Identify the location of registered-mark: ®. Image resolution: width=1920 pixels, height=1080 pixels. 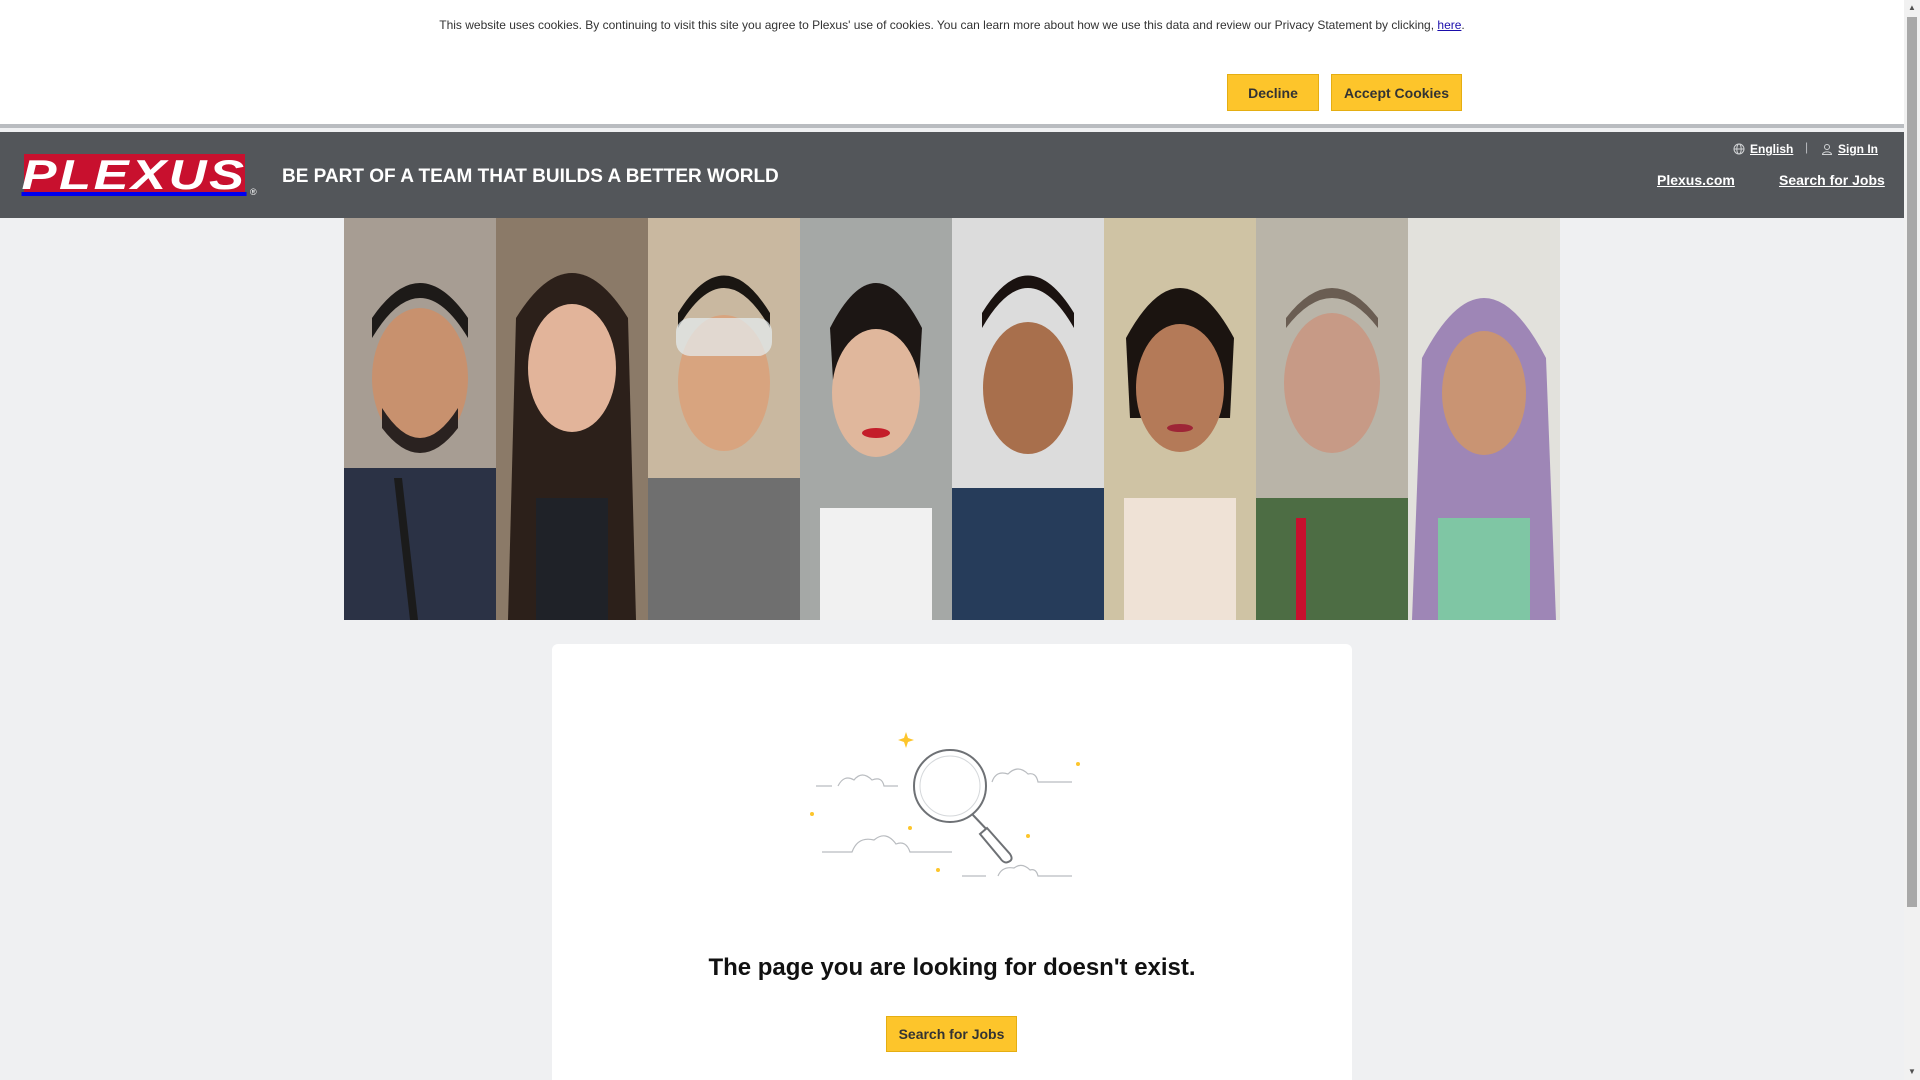
(253, 192).